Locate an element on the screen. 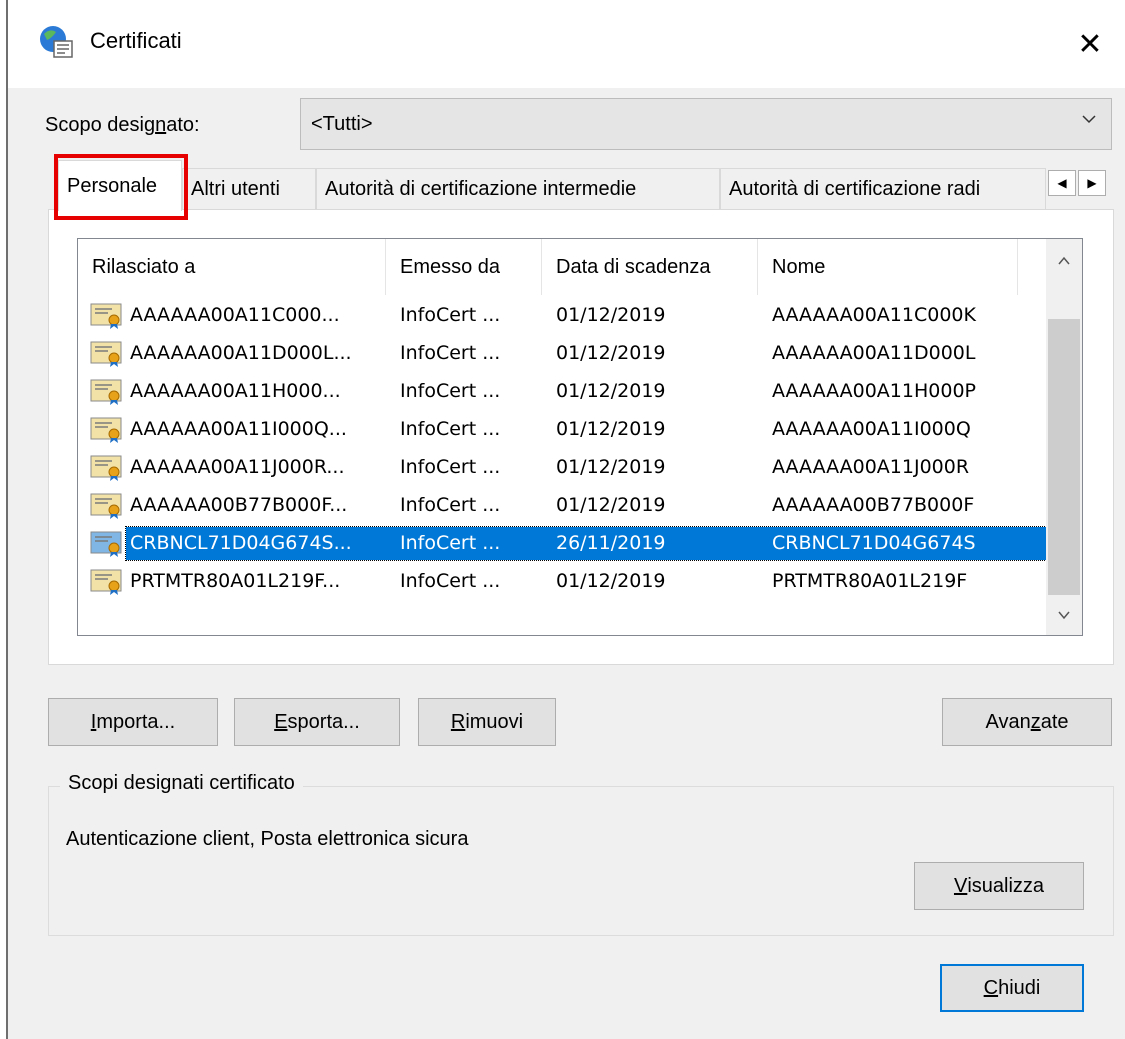 This screenshot has height=1039, width=1125. cell-name: AAAAAA00A11C000K is located at coordinates (874, 315).